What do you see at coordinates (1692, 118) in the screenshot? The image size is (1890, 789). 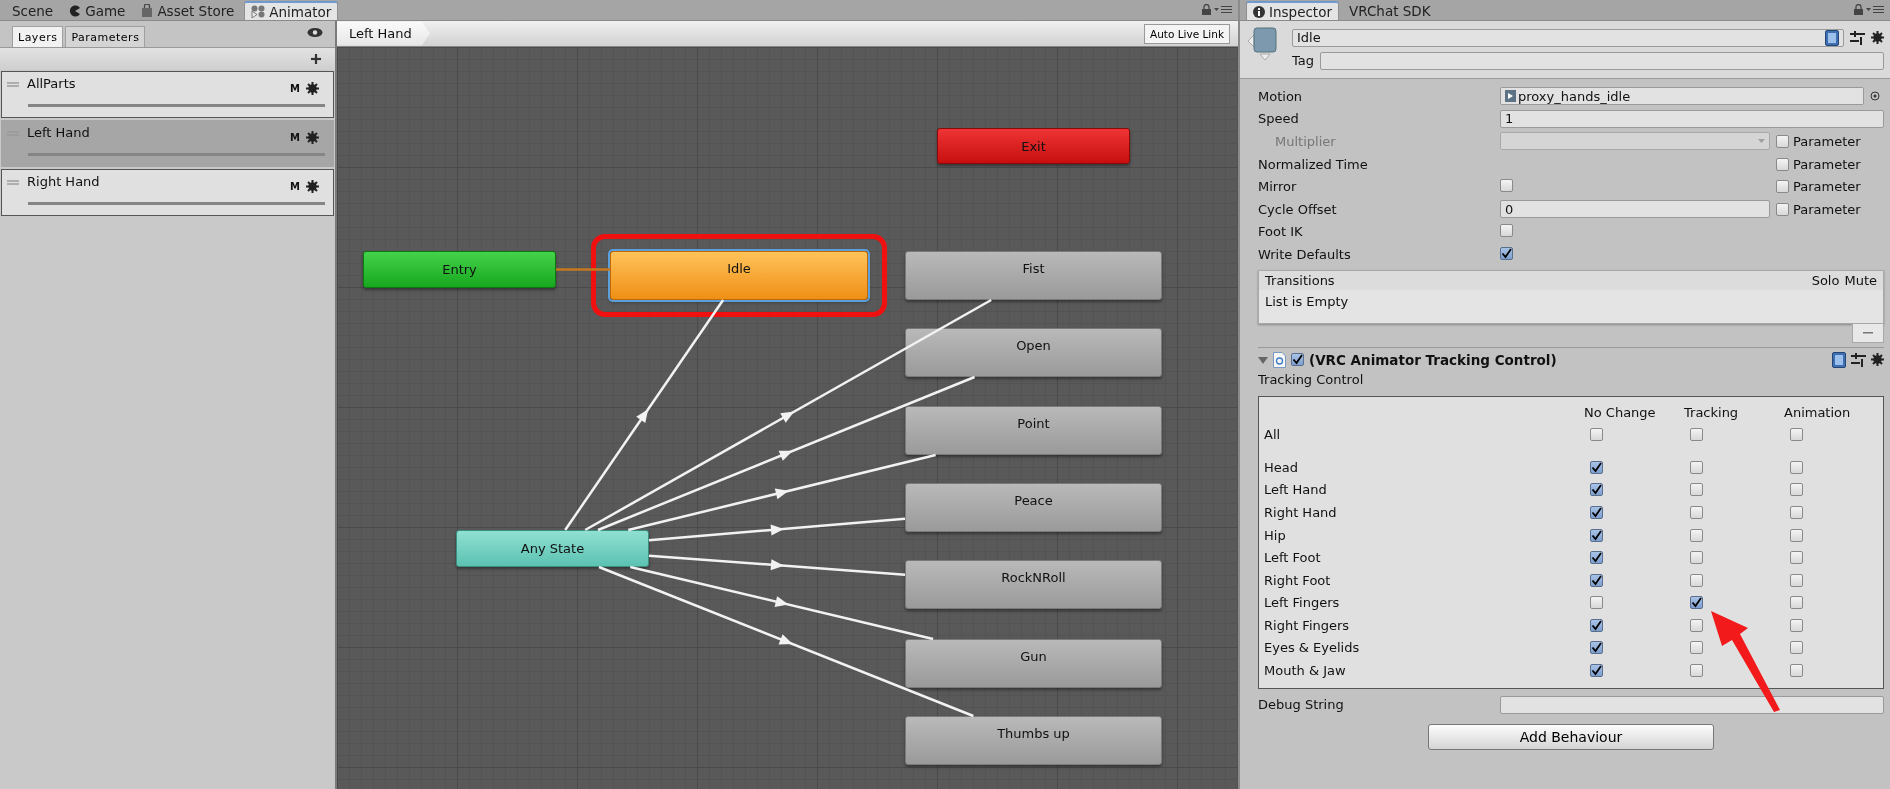 I see `number-field: 1` at bounding box center [1692, 118].